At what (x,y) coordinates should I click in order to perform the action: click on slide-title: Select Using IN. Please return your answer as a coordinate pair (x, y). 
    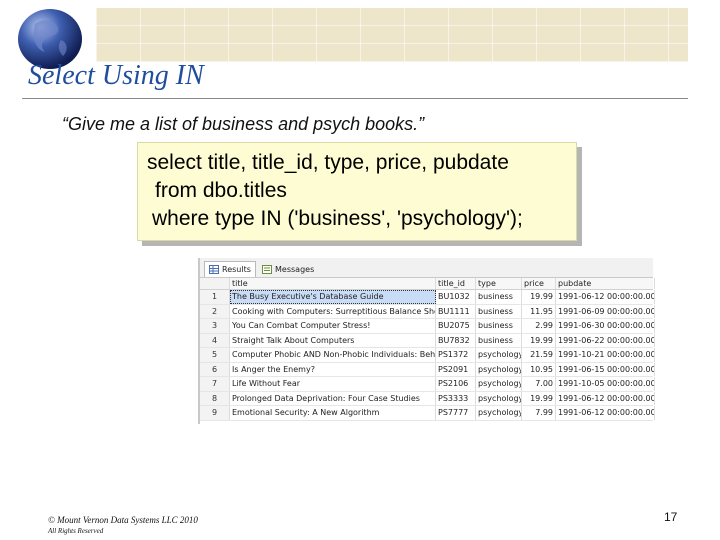
    Looking at the image, I should click on (116, 75).